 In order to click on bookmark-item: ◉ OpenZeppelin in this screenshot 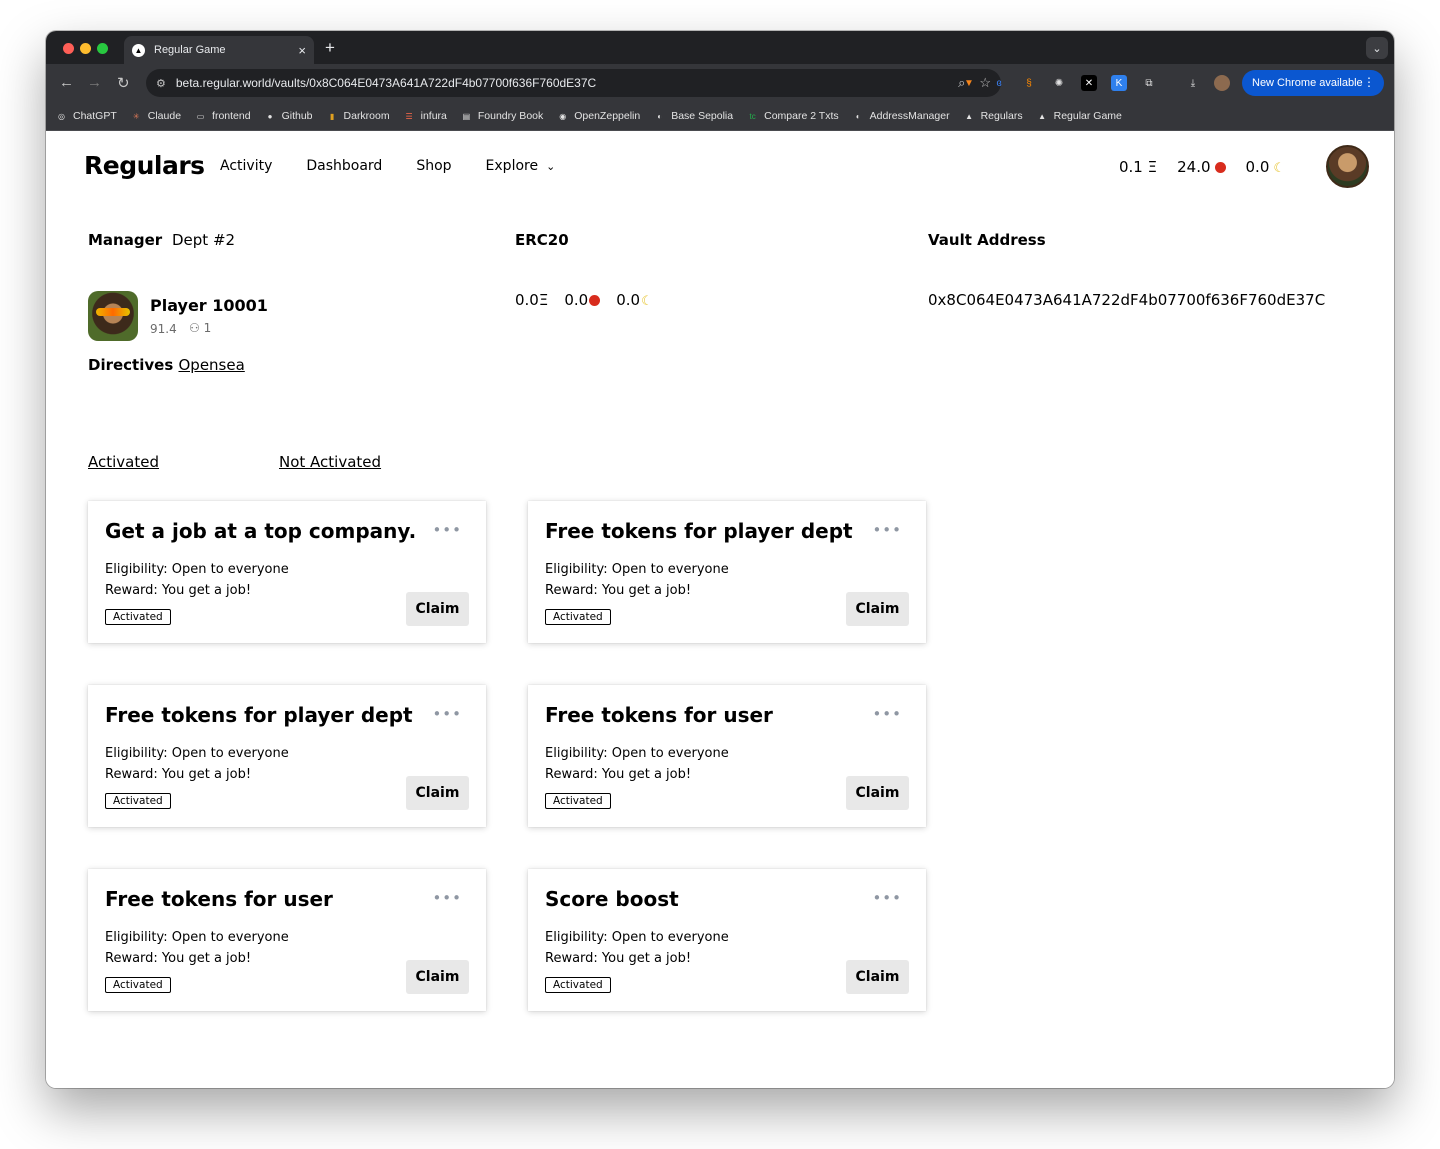, I will do `click(598, 116)`.